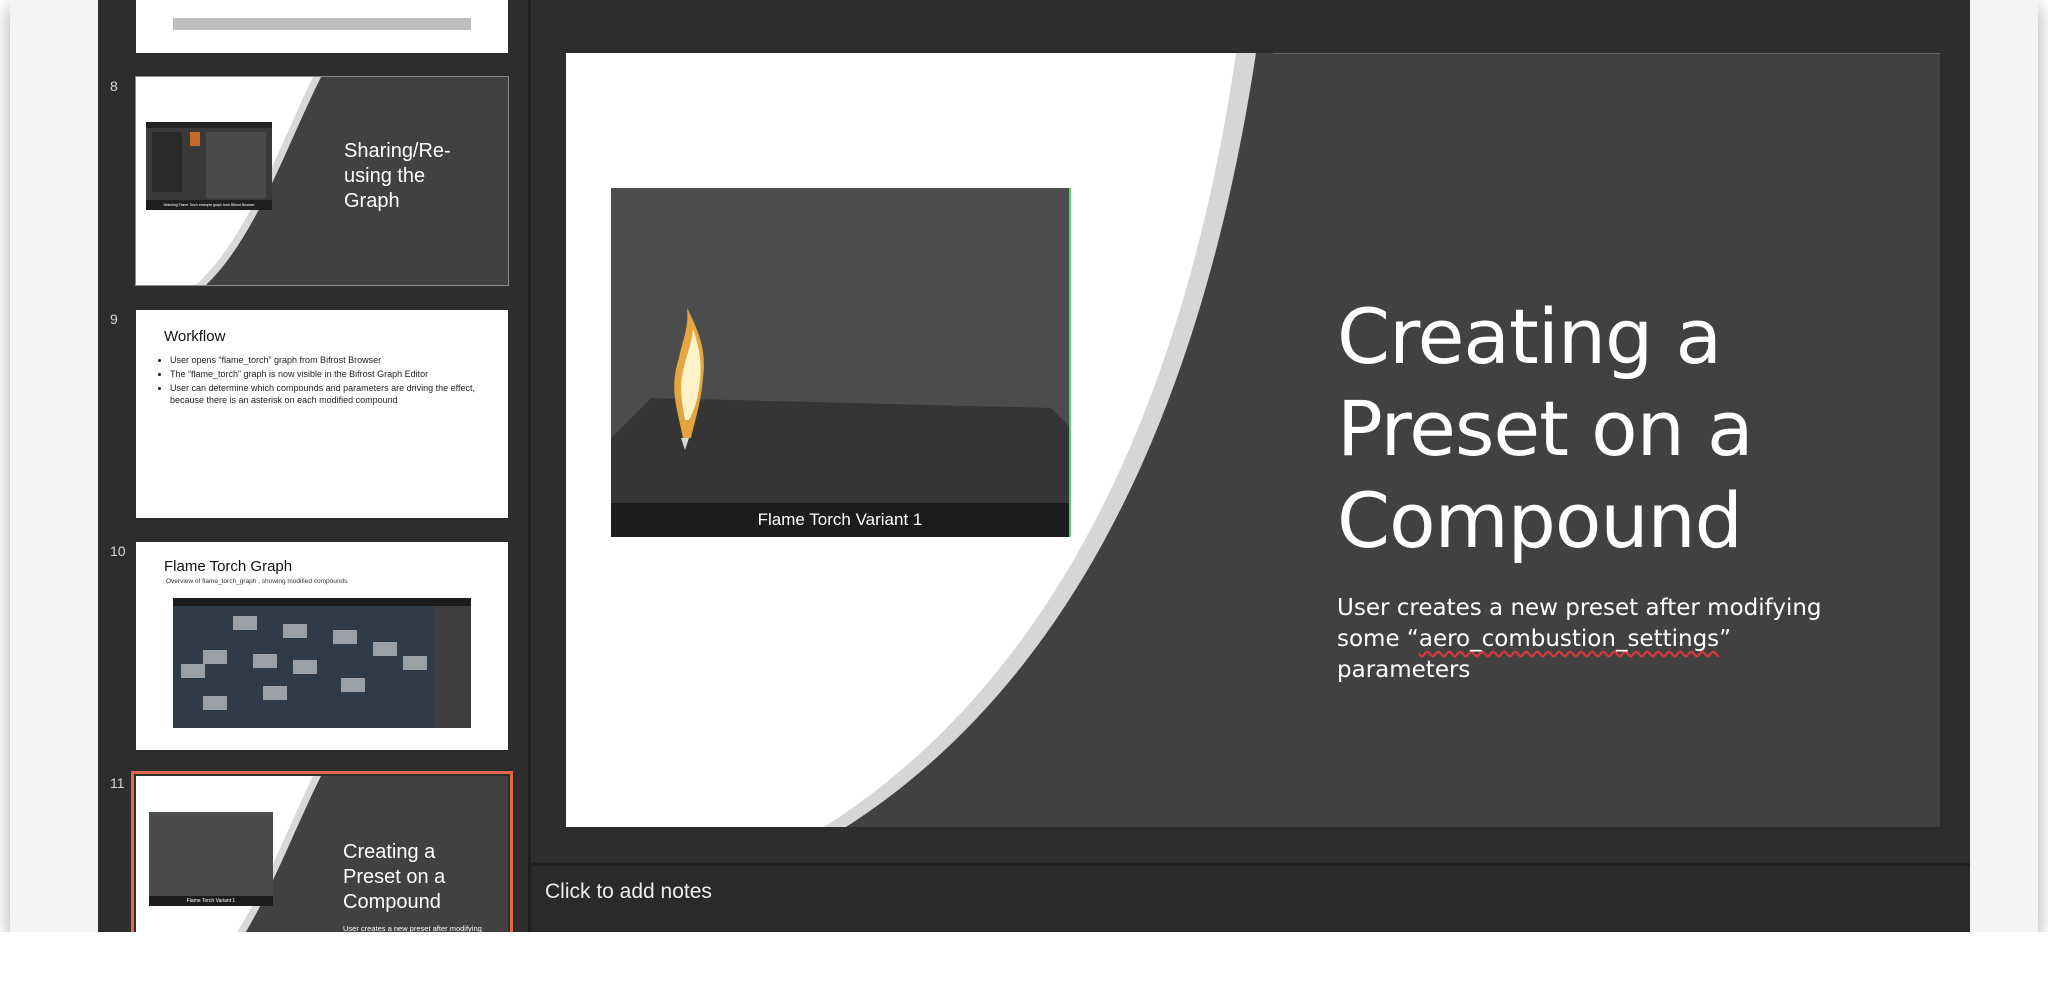 This screenshot has width=2048, height=985. I want to click on thumb-title: Sharing/Re-using the Graph, so click(397, 176).